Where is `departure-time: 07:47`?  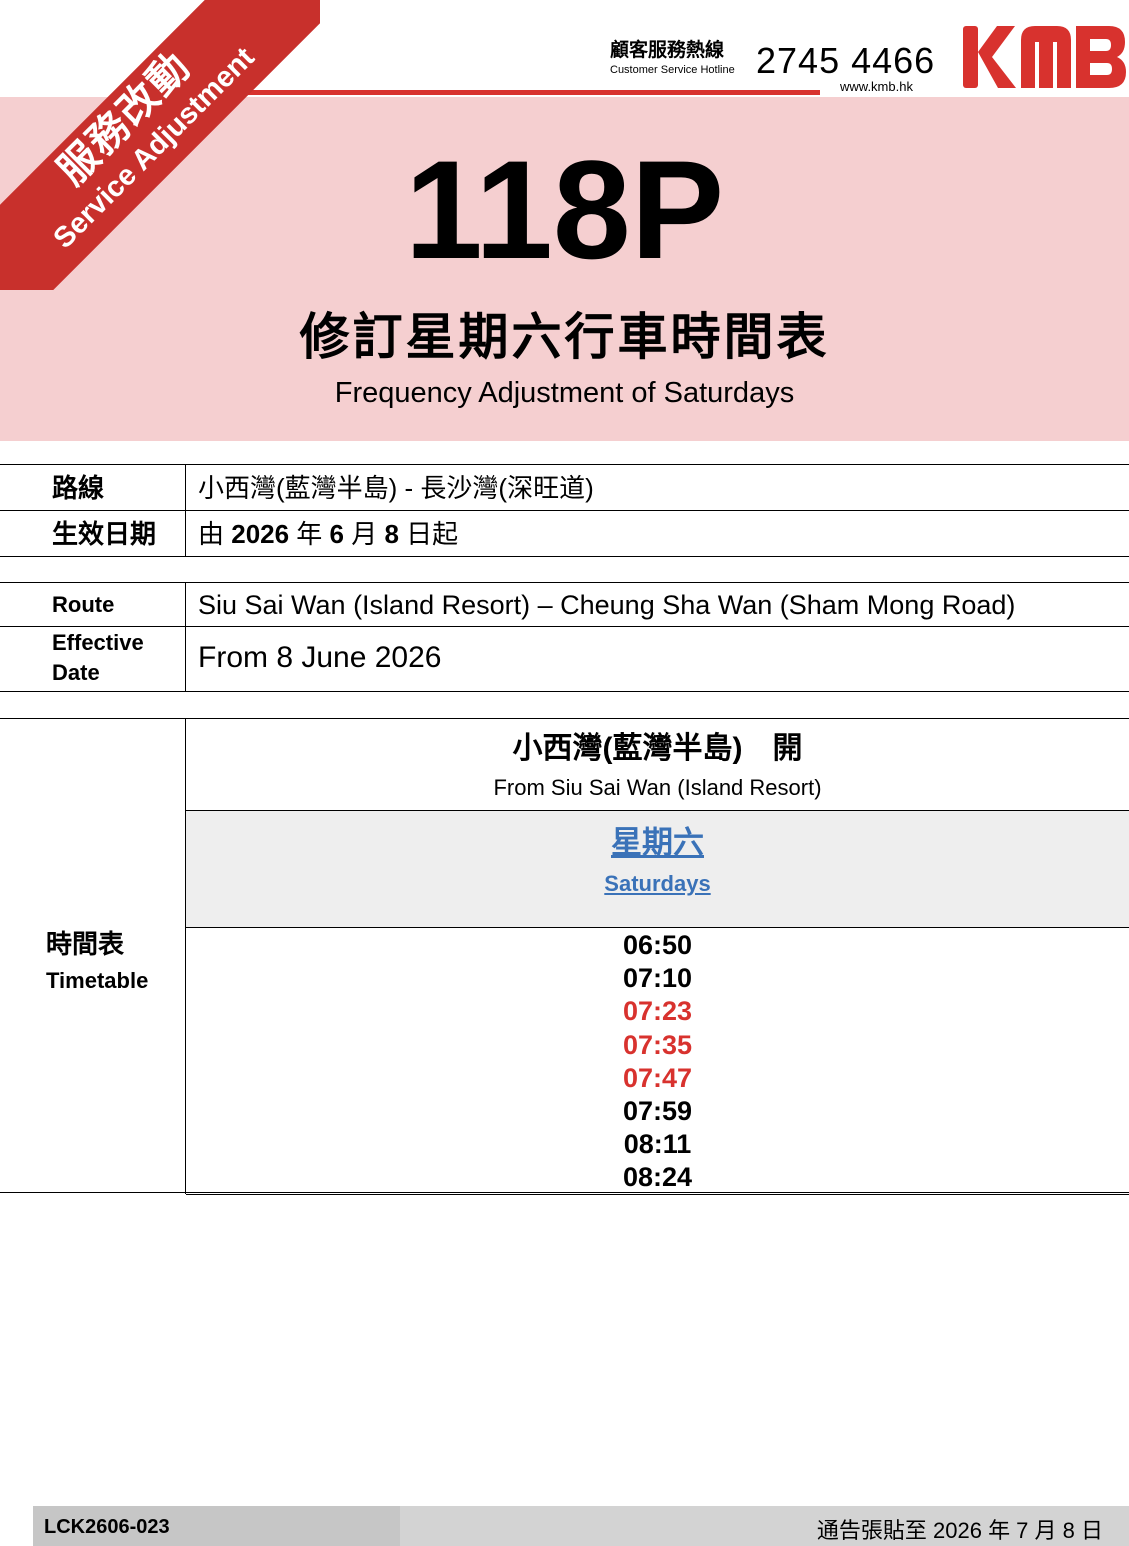 departure-time: 07:47 is located at coordinates (657, 1077).